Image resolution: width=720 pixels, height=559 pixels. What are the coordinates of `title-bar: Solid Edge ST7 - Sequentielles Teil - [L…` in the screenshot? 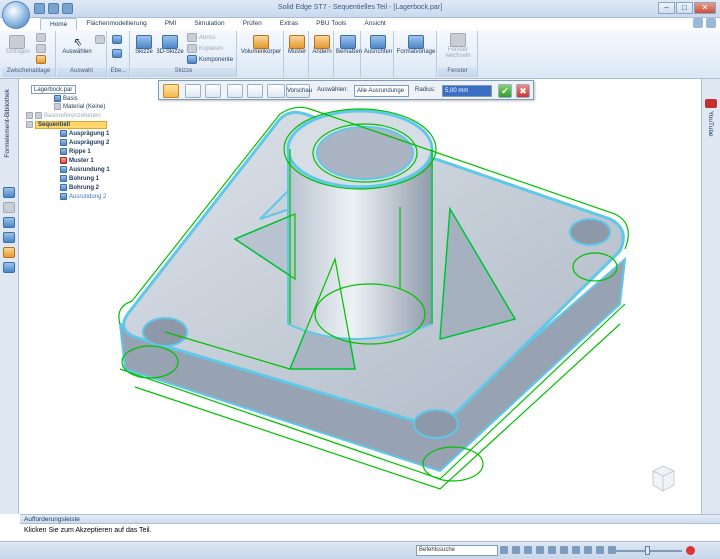 It's located at (360, 9).